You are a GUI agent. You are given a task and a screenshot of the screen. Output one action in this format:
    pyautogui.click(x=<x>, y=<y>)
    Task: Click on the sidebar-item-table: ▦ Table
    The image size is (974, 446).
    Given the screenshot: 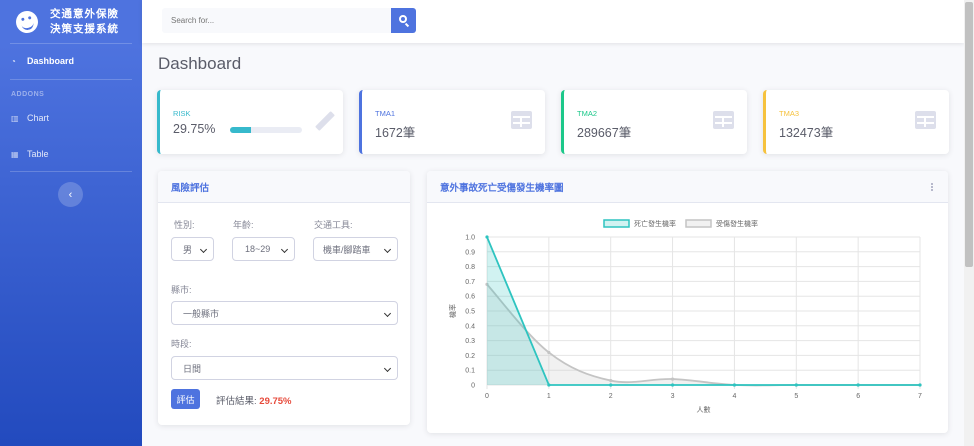 What is the action you would take?
    pyautogui.click(x=30, y=154)
    